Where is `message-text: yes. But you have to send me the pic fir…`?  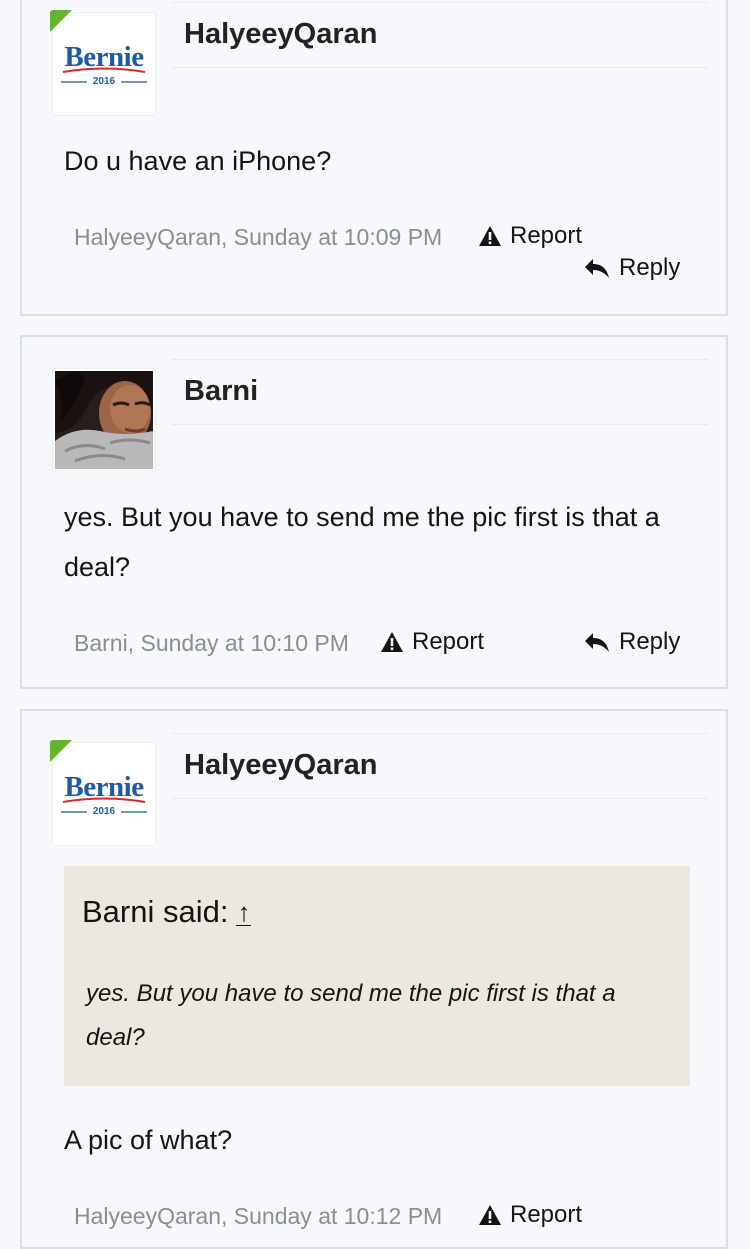 message-text: yes. But you have to send me the pic fir… is located at coordinates (362, 542).